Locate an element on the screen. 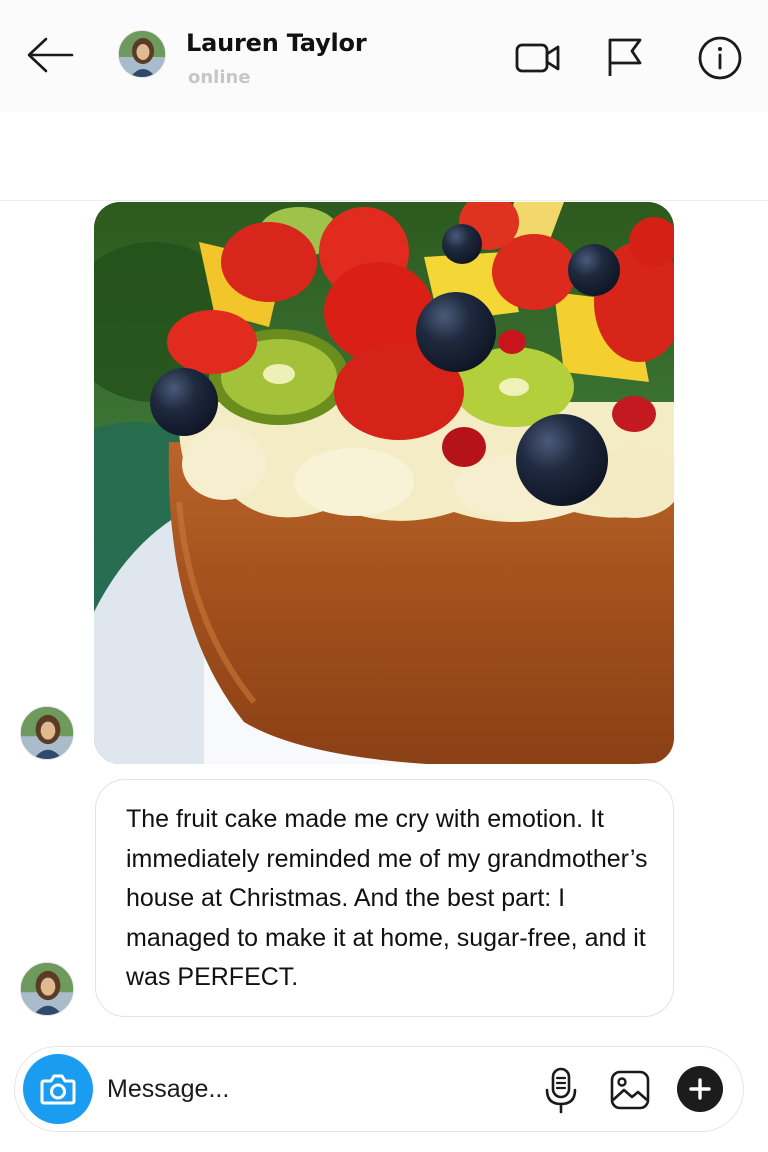  message-composer is located at coordinates (379, 1089).